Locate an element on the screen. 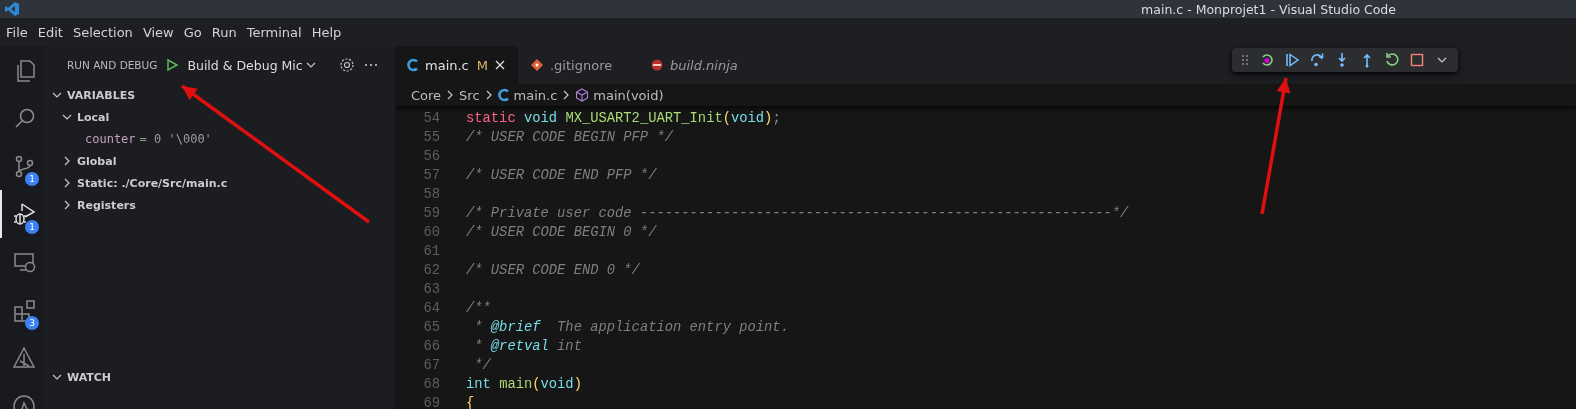 This screenshot has width=1576, height=409. modified-indicator: M is located at coordinates (482, 65).